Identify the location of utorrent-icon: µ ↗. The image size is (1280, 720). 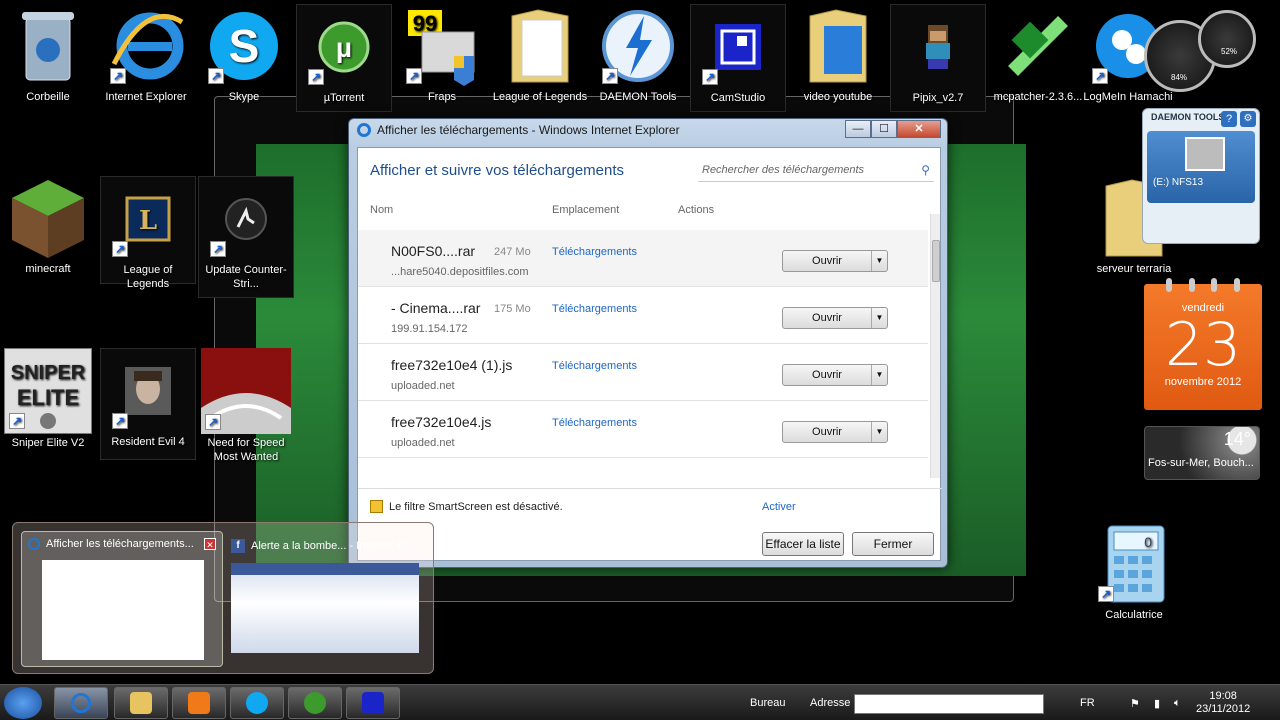
(344, 47).